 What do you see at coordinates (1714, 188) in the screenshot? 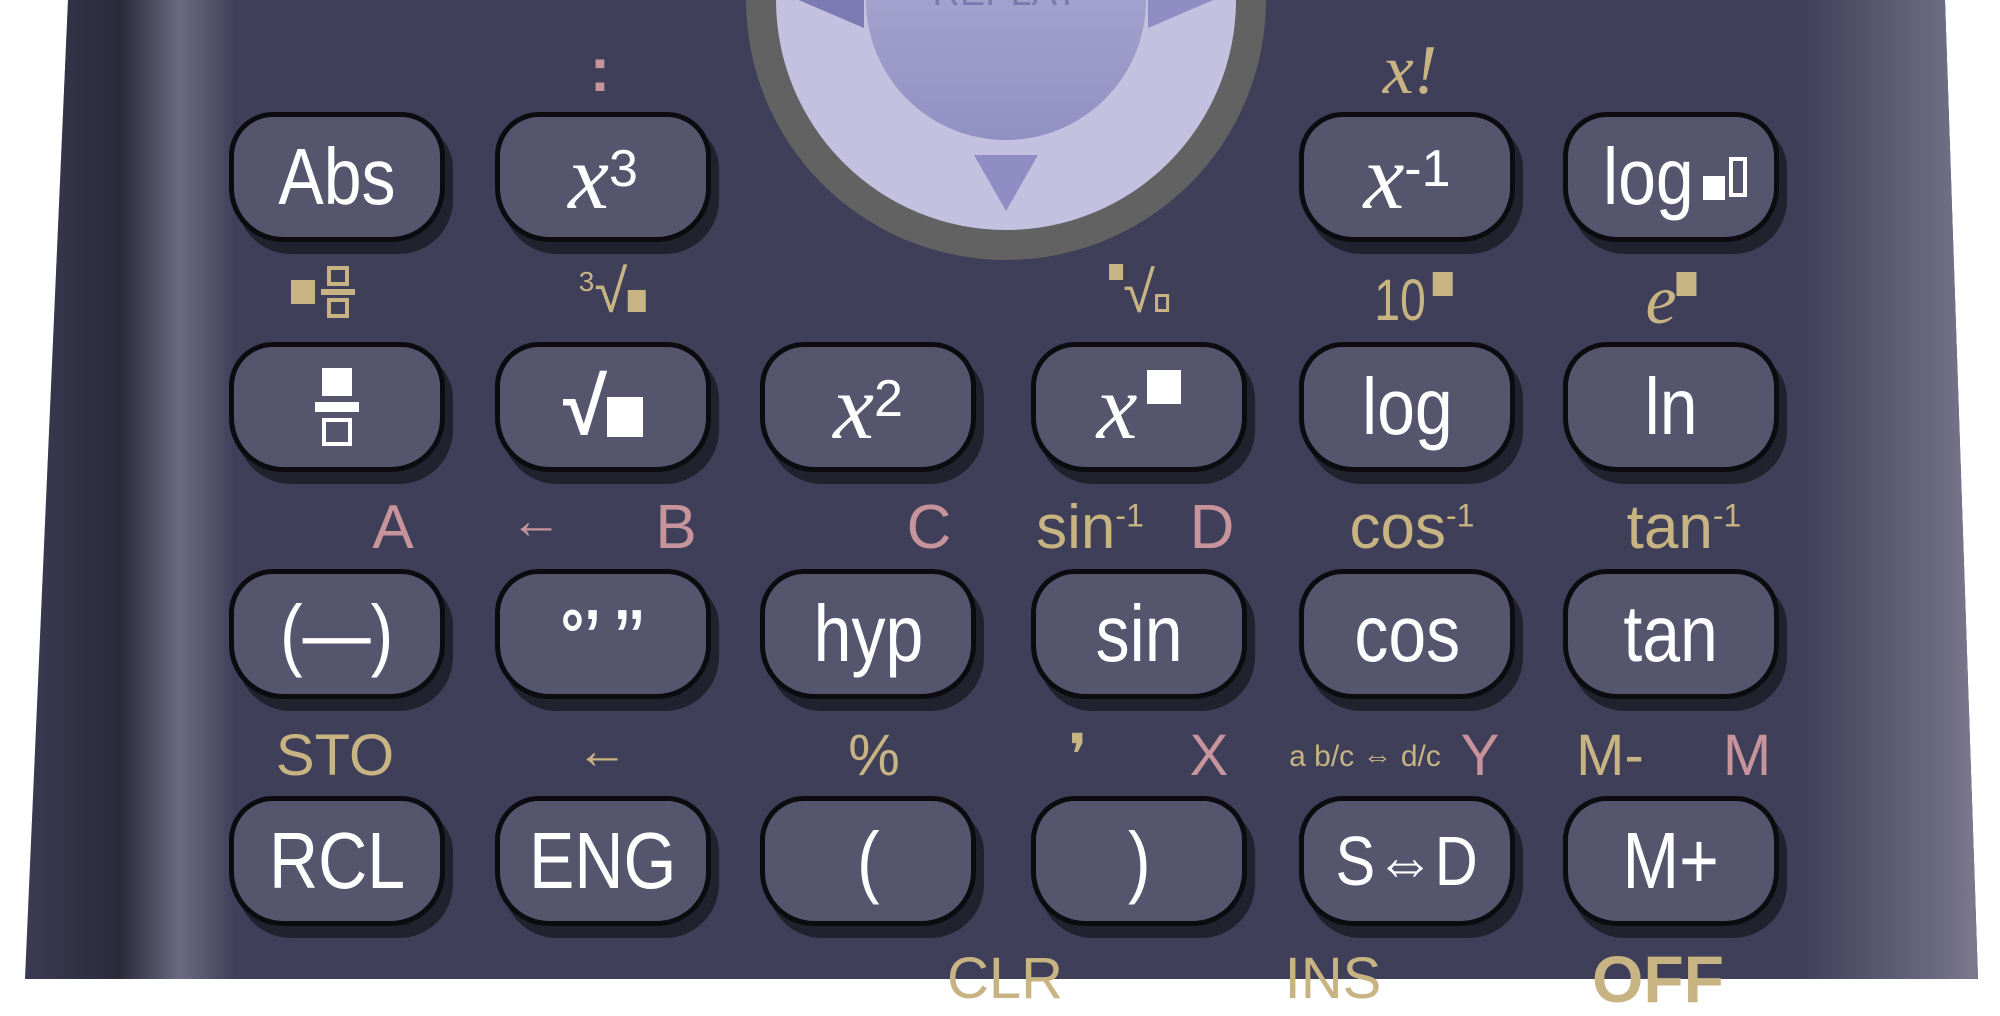
I see `base-box-icon` at bounding box center [1714, 188].